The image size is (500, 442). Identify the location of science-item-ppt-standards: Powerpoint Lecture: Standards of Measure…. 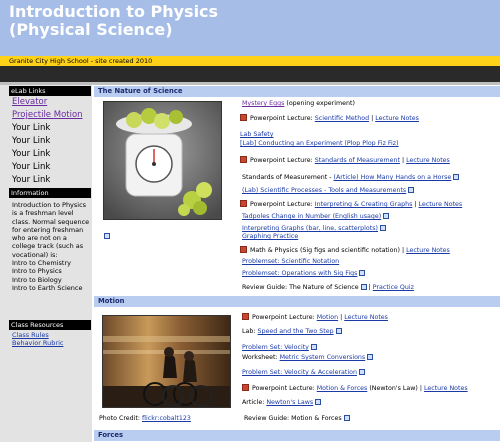
(345, 160).